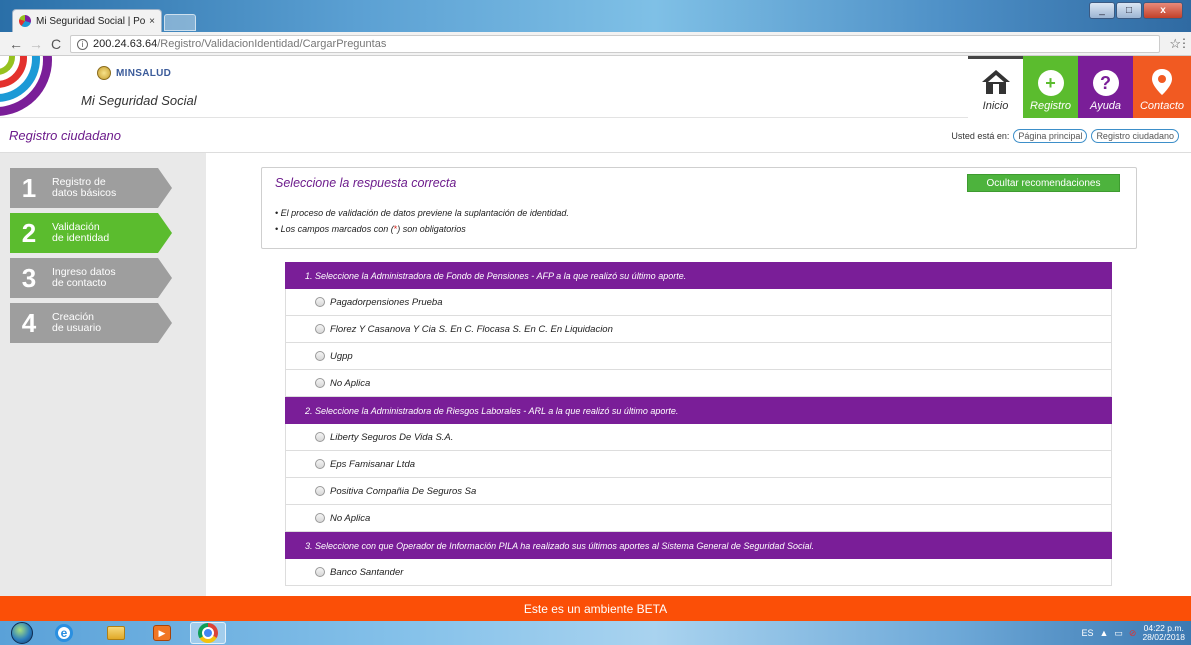 Image resolution: width=1191 pixels, height=645 pixels. Describe the element at coordinates (698, 302) in the screenshot. I see `answer-option: Pagadorpensiones Prueba` at that location.